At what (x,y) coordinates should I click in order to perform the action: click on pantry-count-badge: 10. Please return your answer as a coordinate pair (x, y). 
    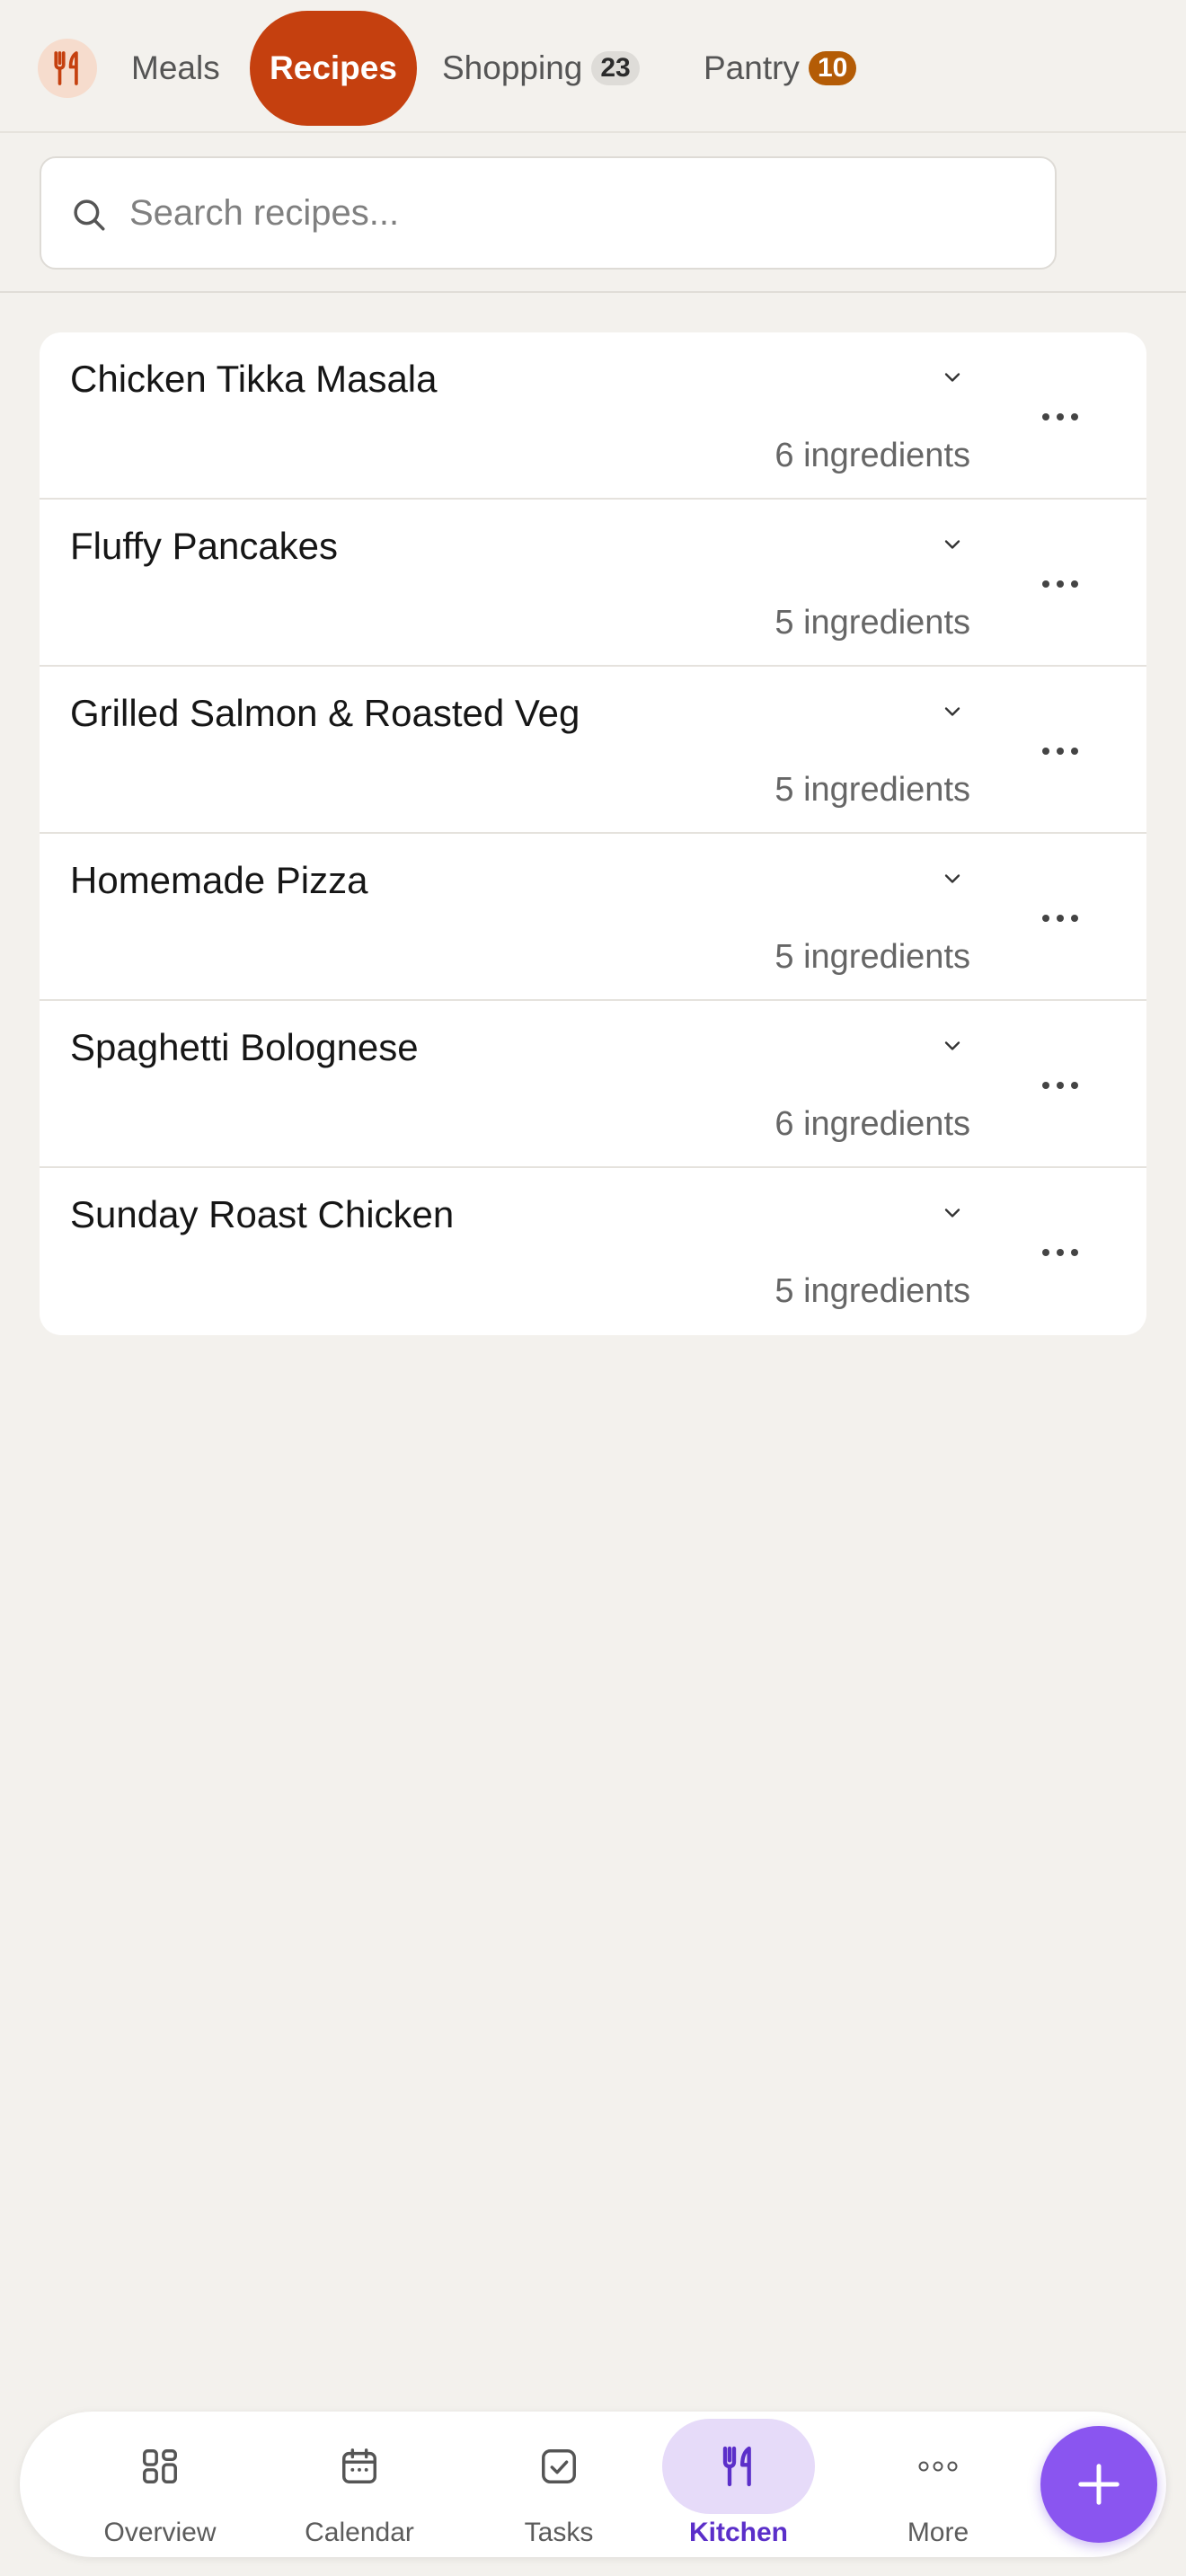
    Looking at the image, I should click on (832, 68).